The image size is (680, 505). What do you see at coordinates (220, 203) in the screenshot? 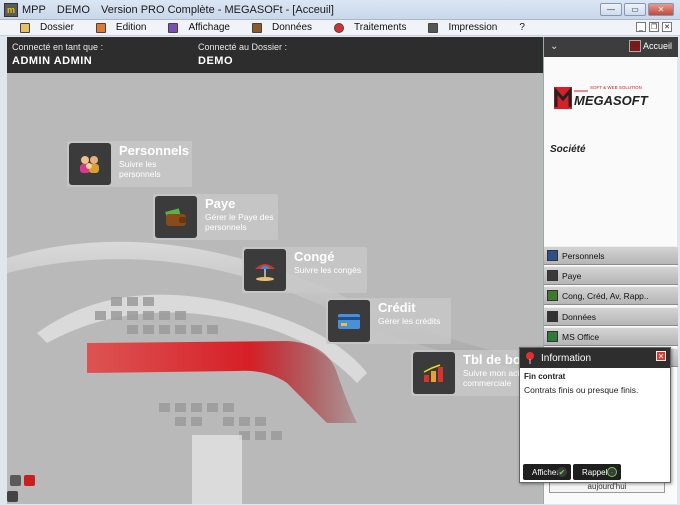
I see `tile-title: Paye` at bounding box center [220, 203].